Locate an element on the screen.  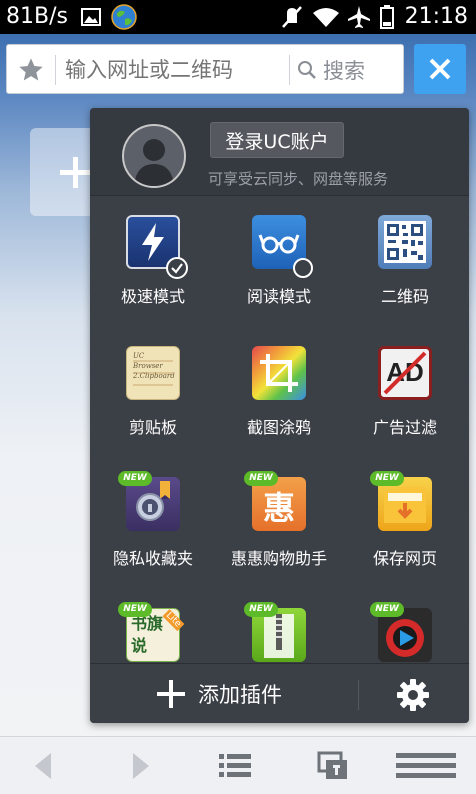
search-icon is located at coordinates (307, 70).